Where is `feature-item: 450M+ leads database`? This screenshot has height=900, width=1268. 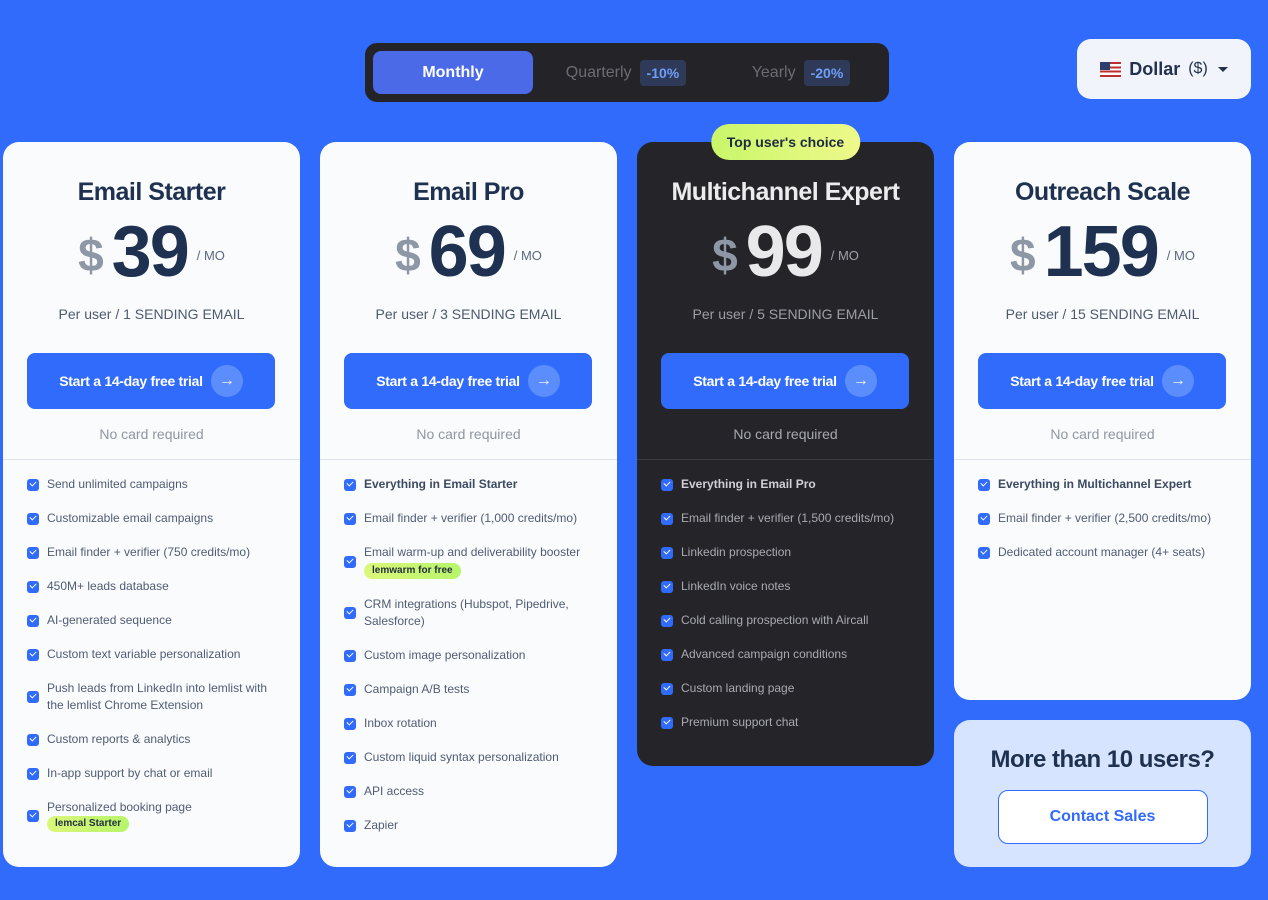
feature-item: 450M+ leads database is located at coordinates (151, 586).